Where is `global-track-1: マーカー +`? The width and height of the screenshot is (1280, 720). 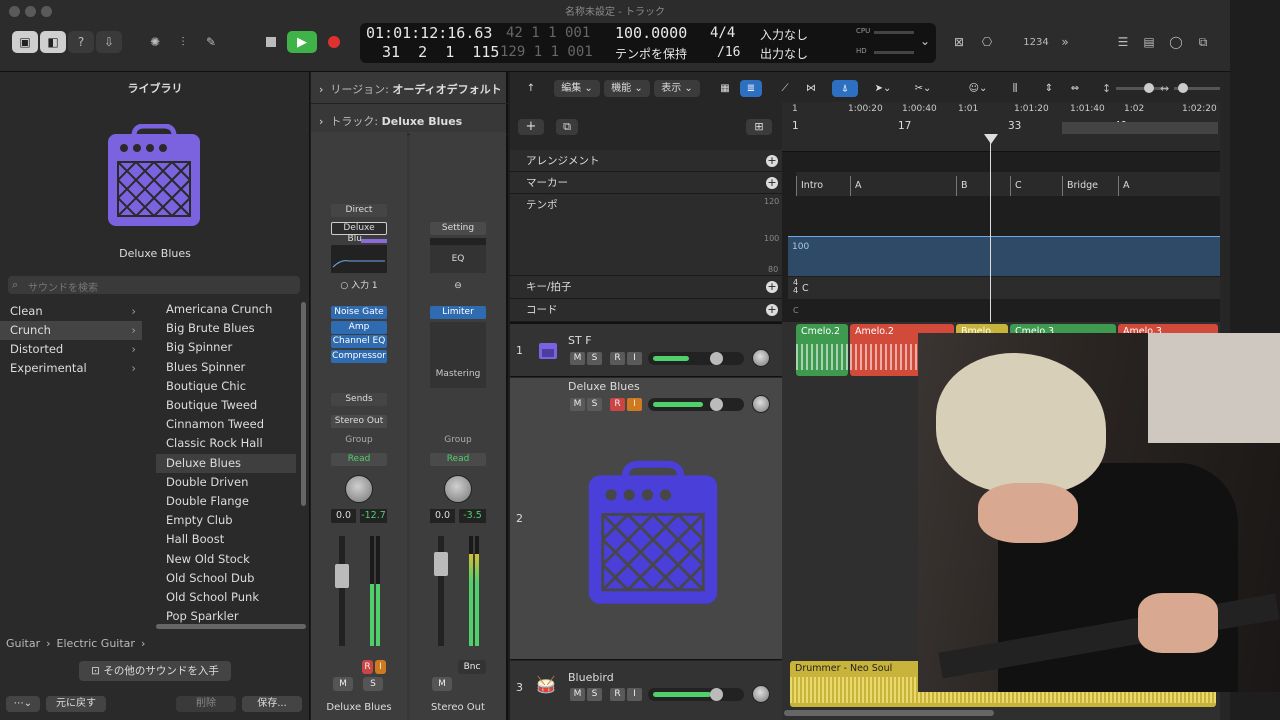
global-track-1: マーカー + is located at coordinates (646, 183).